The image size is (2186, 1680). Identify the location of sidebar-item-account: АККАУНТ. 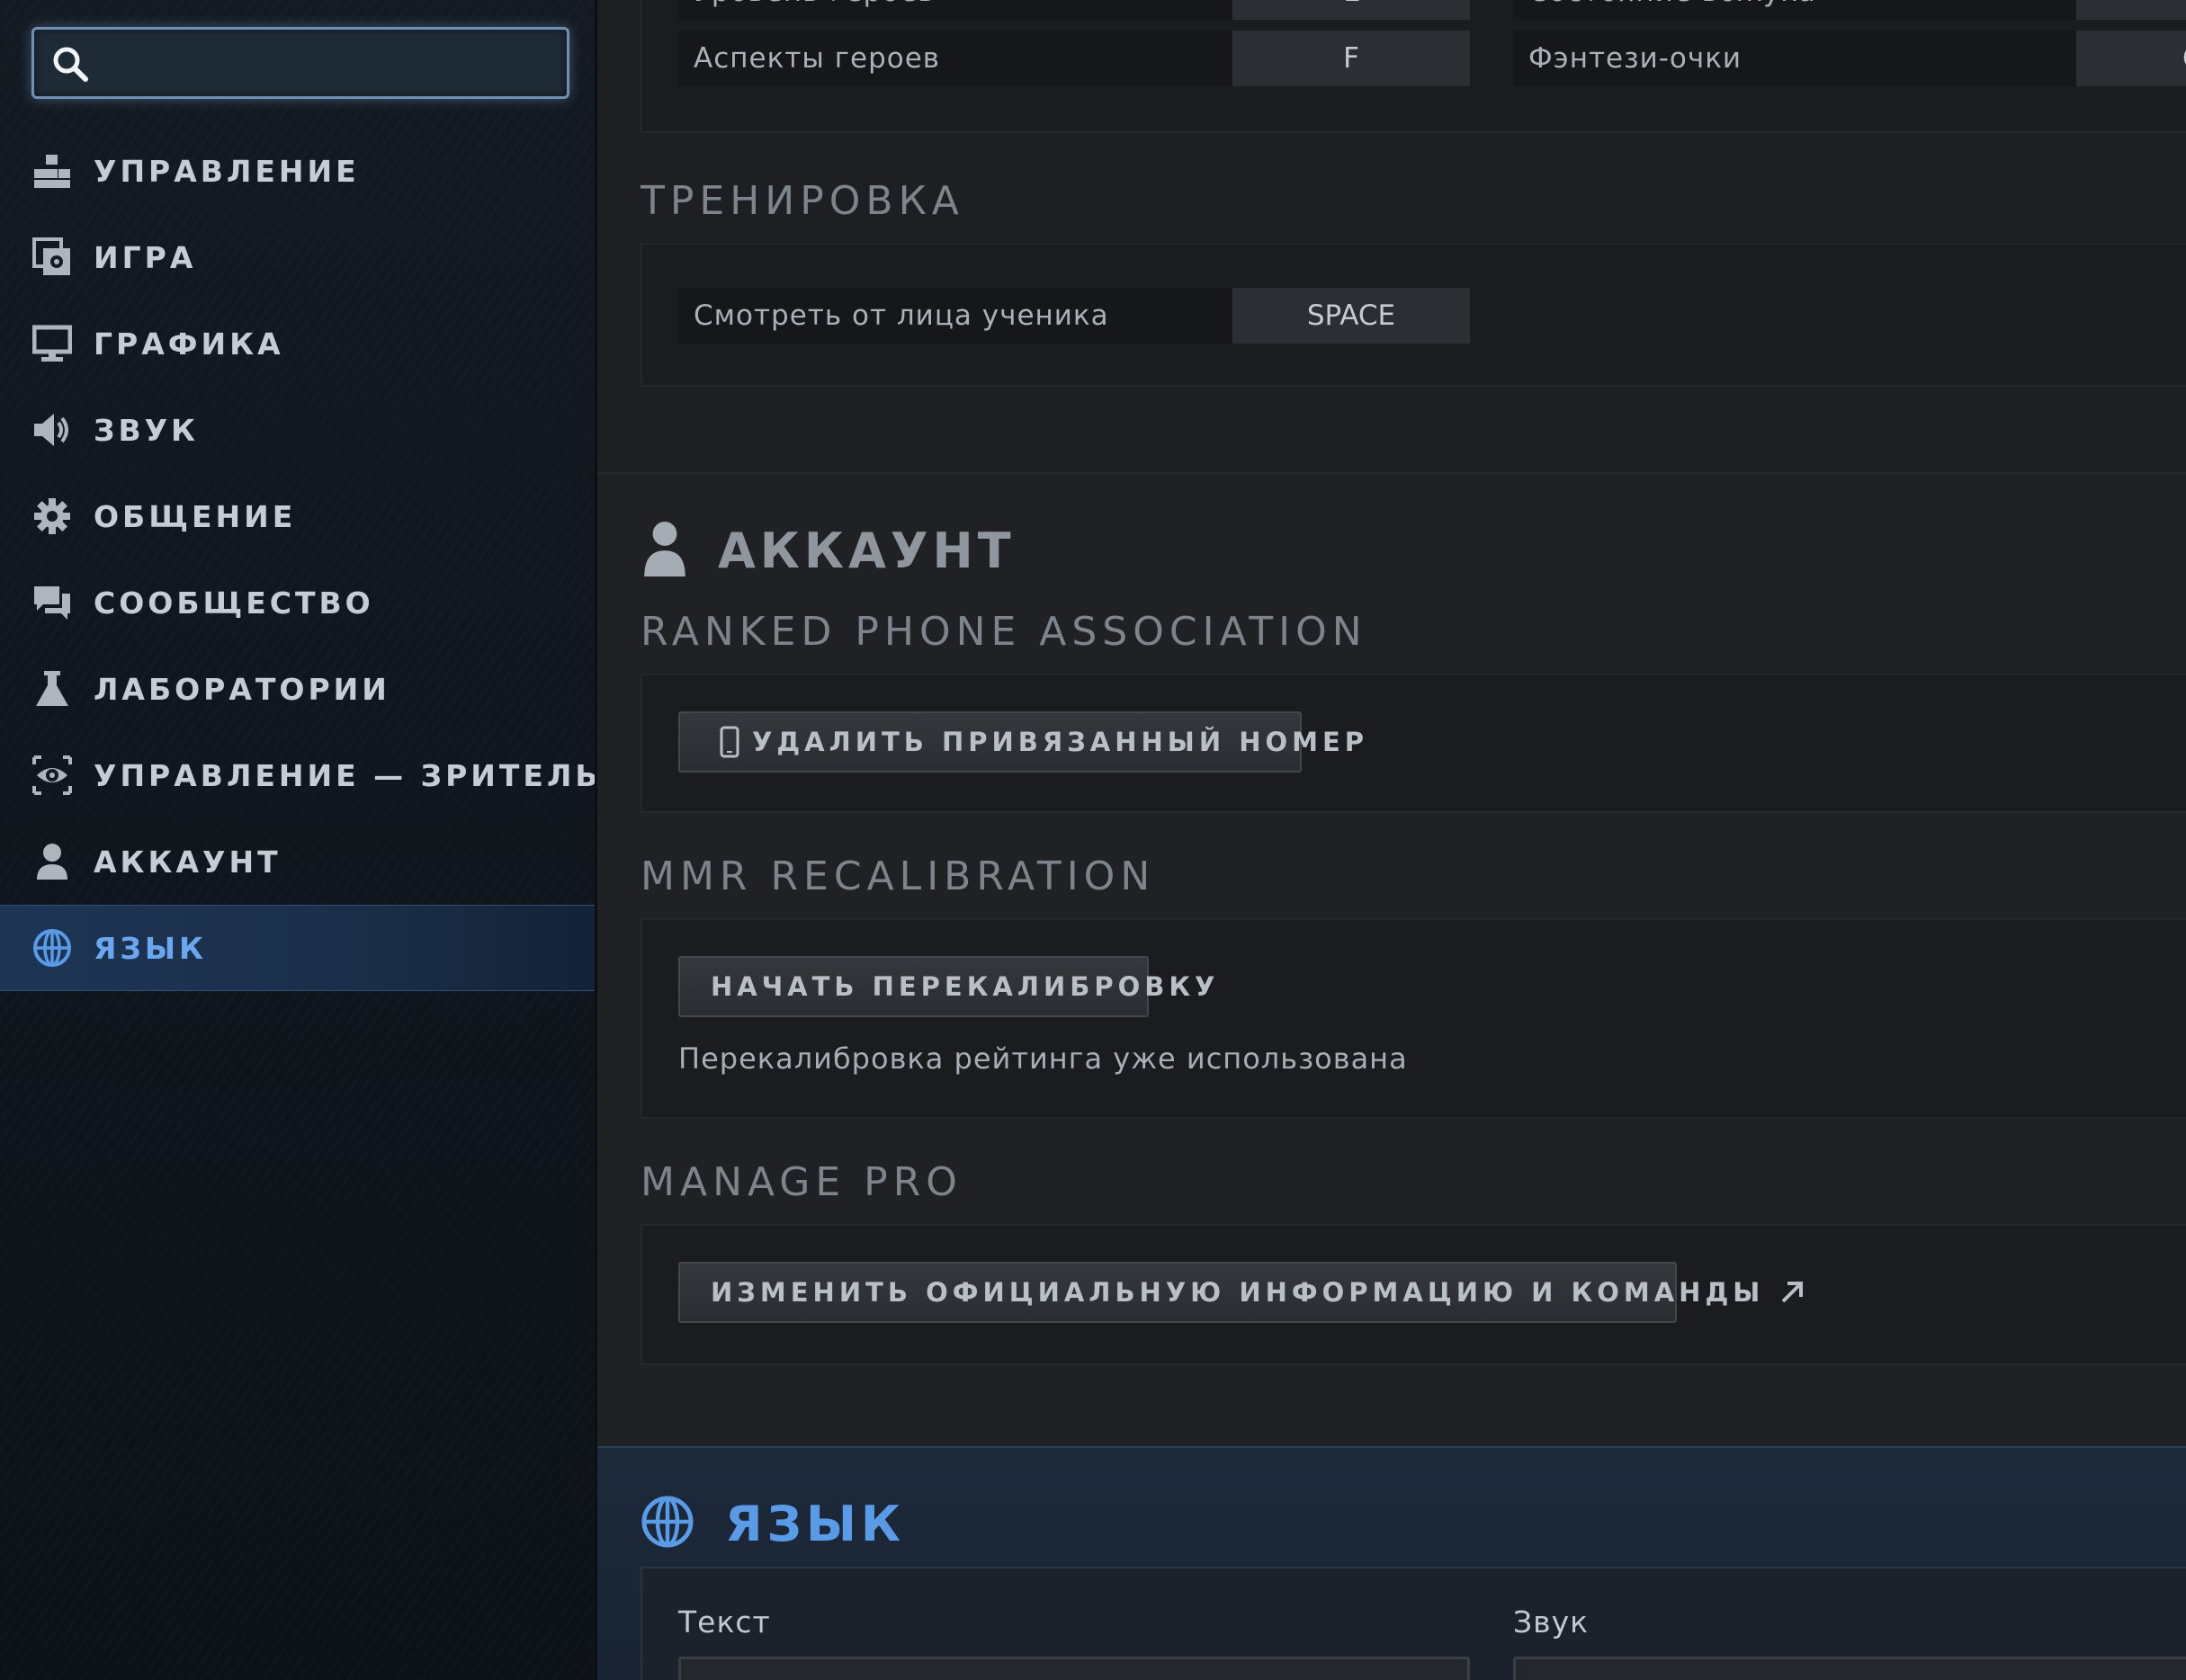
(297, 861).